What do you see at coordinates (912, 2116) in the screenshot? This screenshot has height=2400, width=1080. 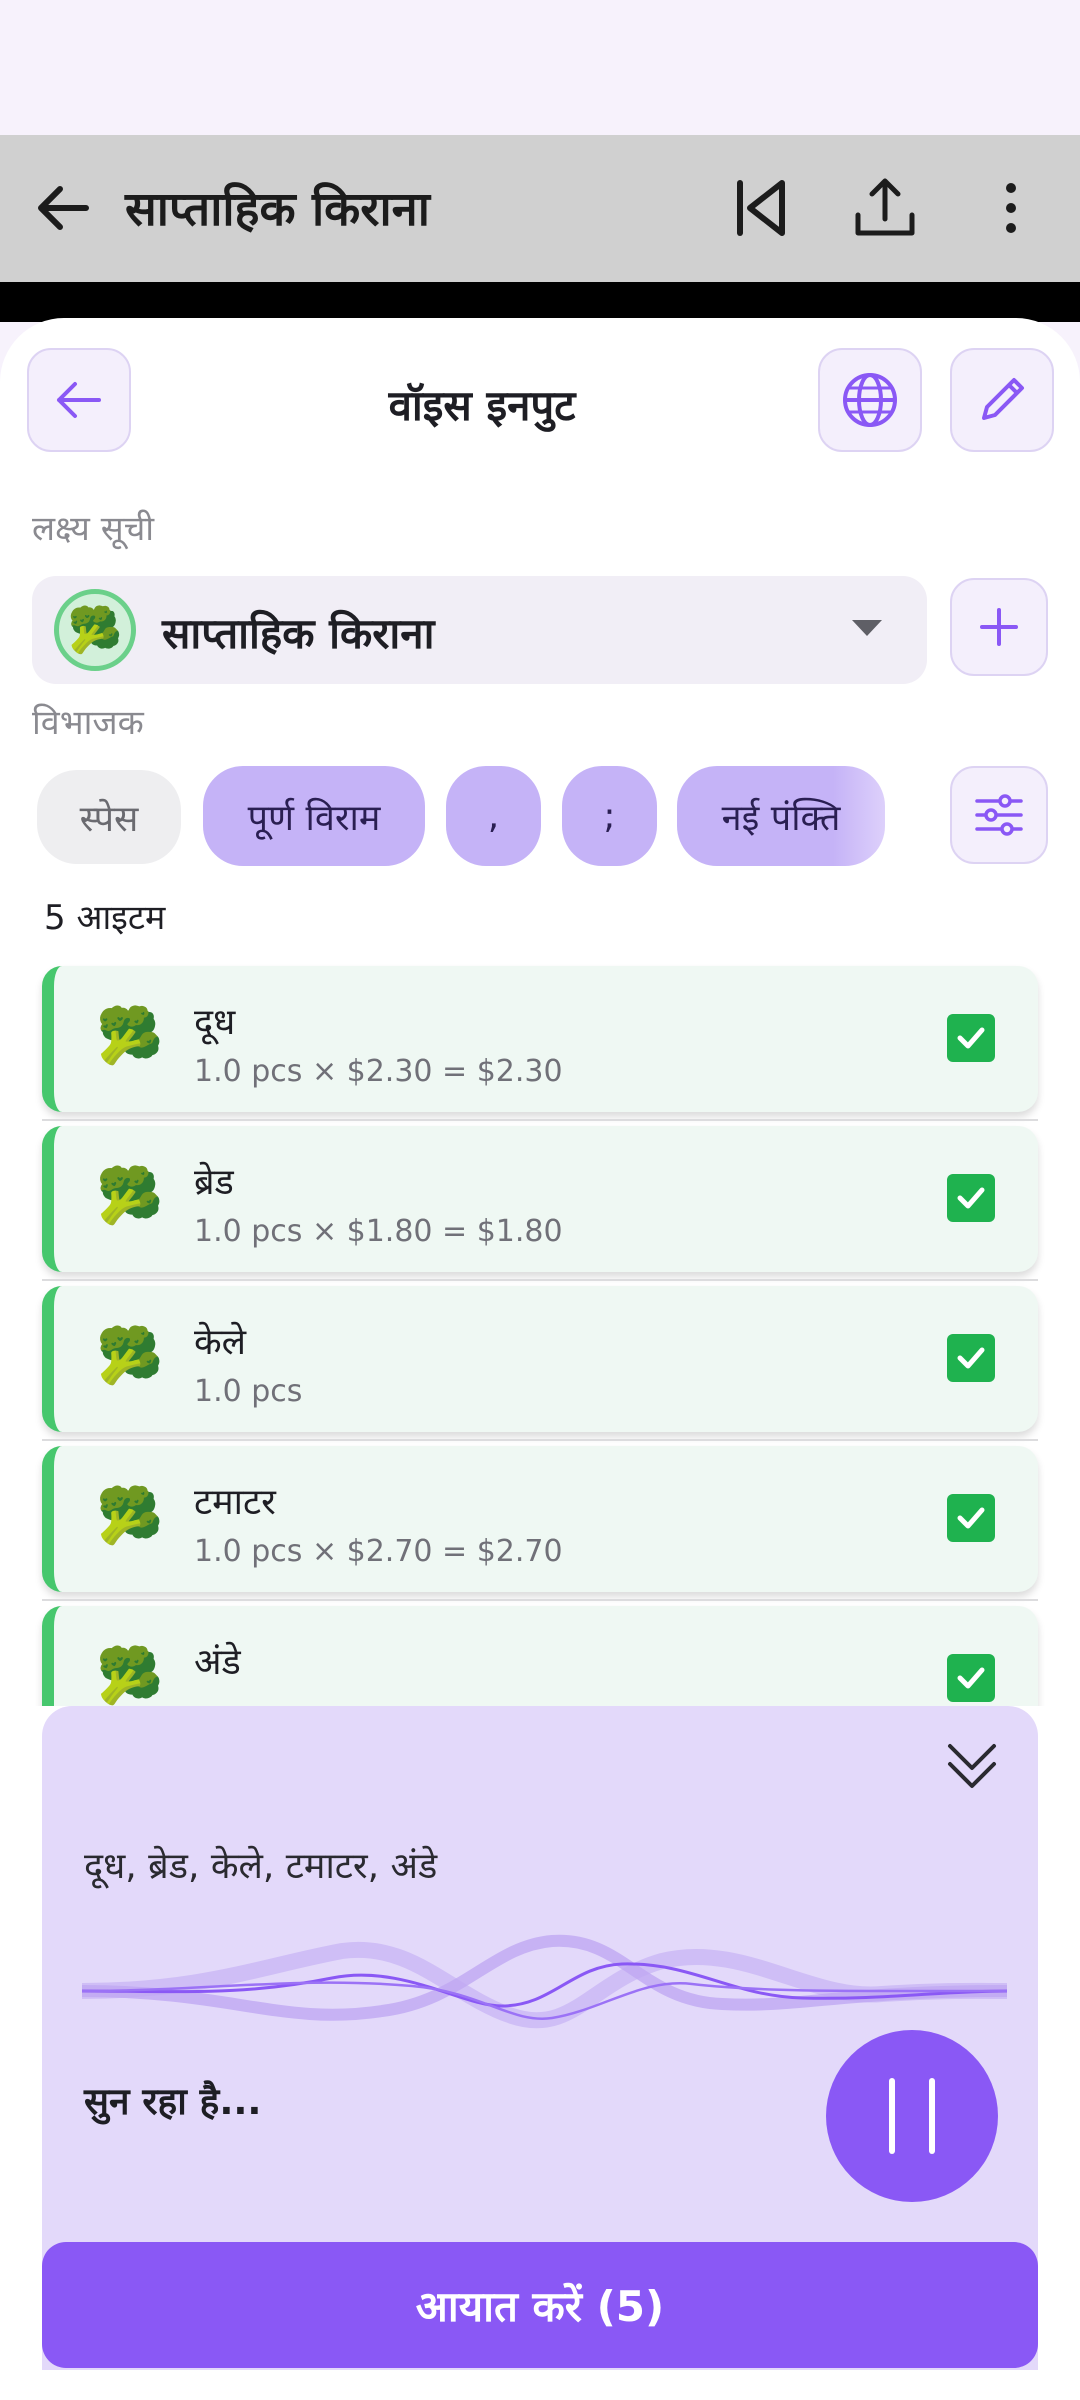 I see `pause-button` at bounding box center [912, 2116].